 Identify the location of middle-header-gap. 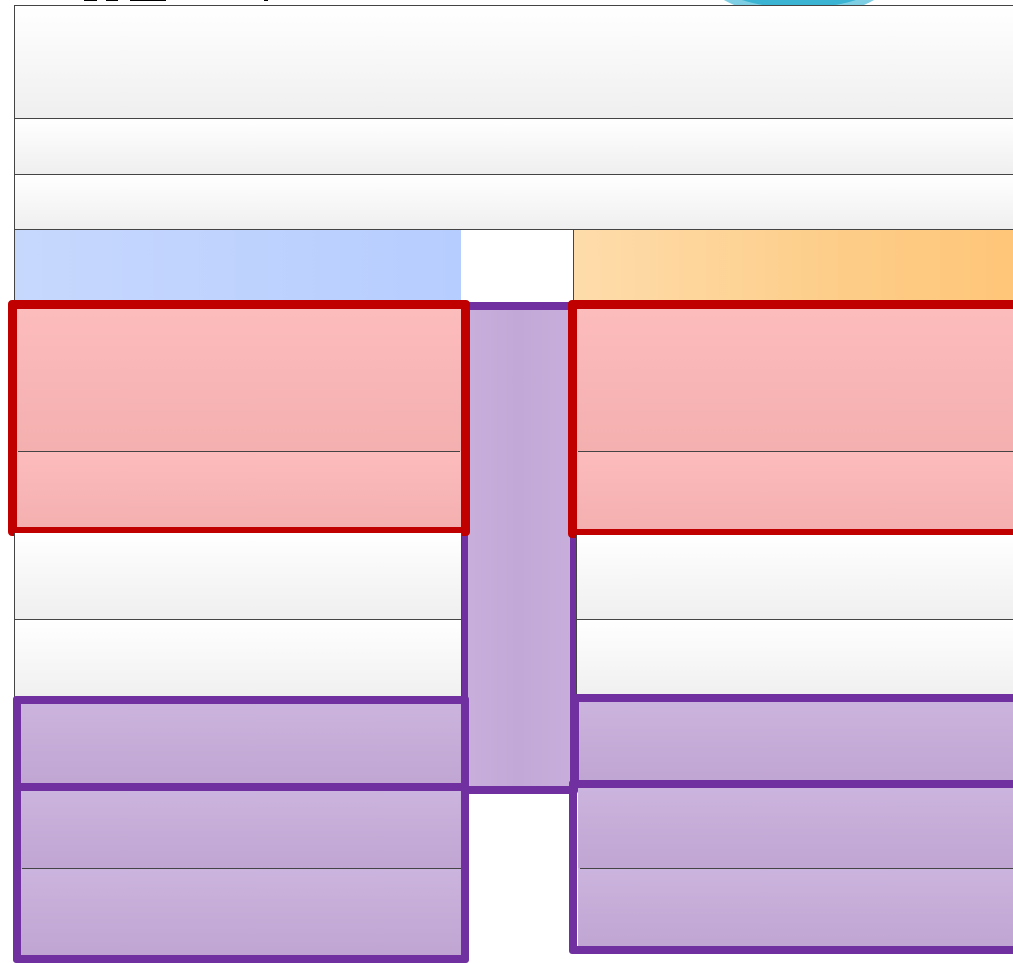
(517, 269).